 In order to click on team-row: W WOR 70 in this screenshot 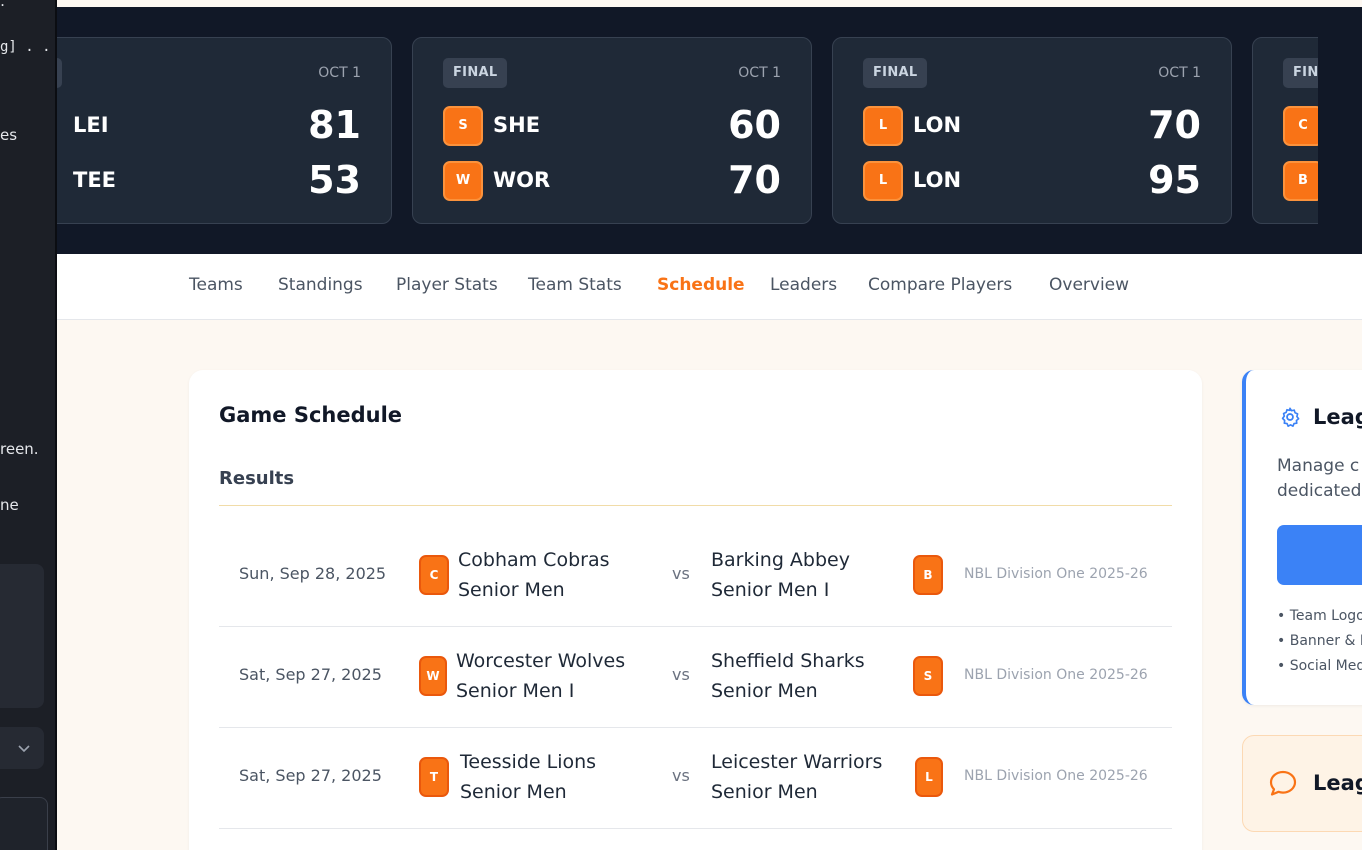, I will do `click(612, 180)`.